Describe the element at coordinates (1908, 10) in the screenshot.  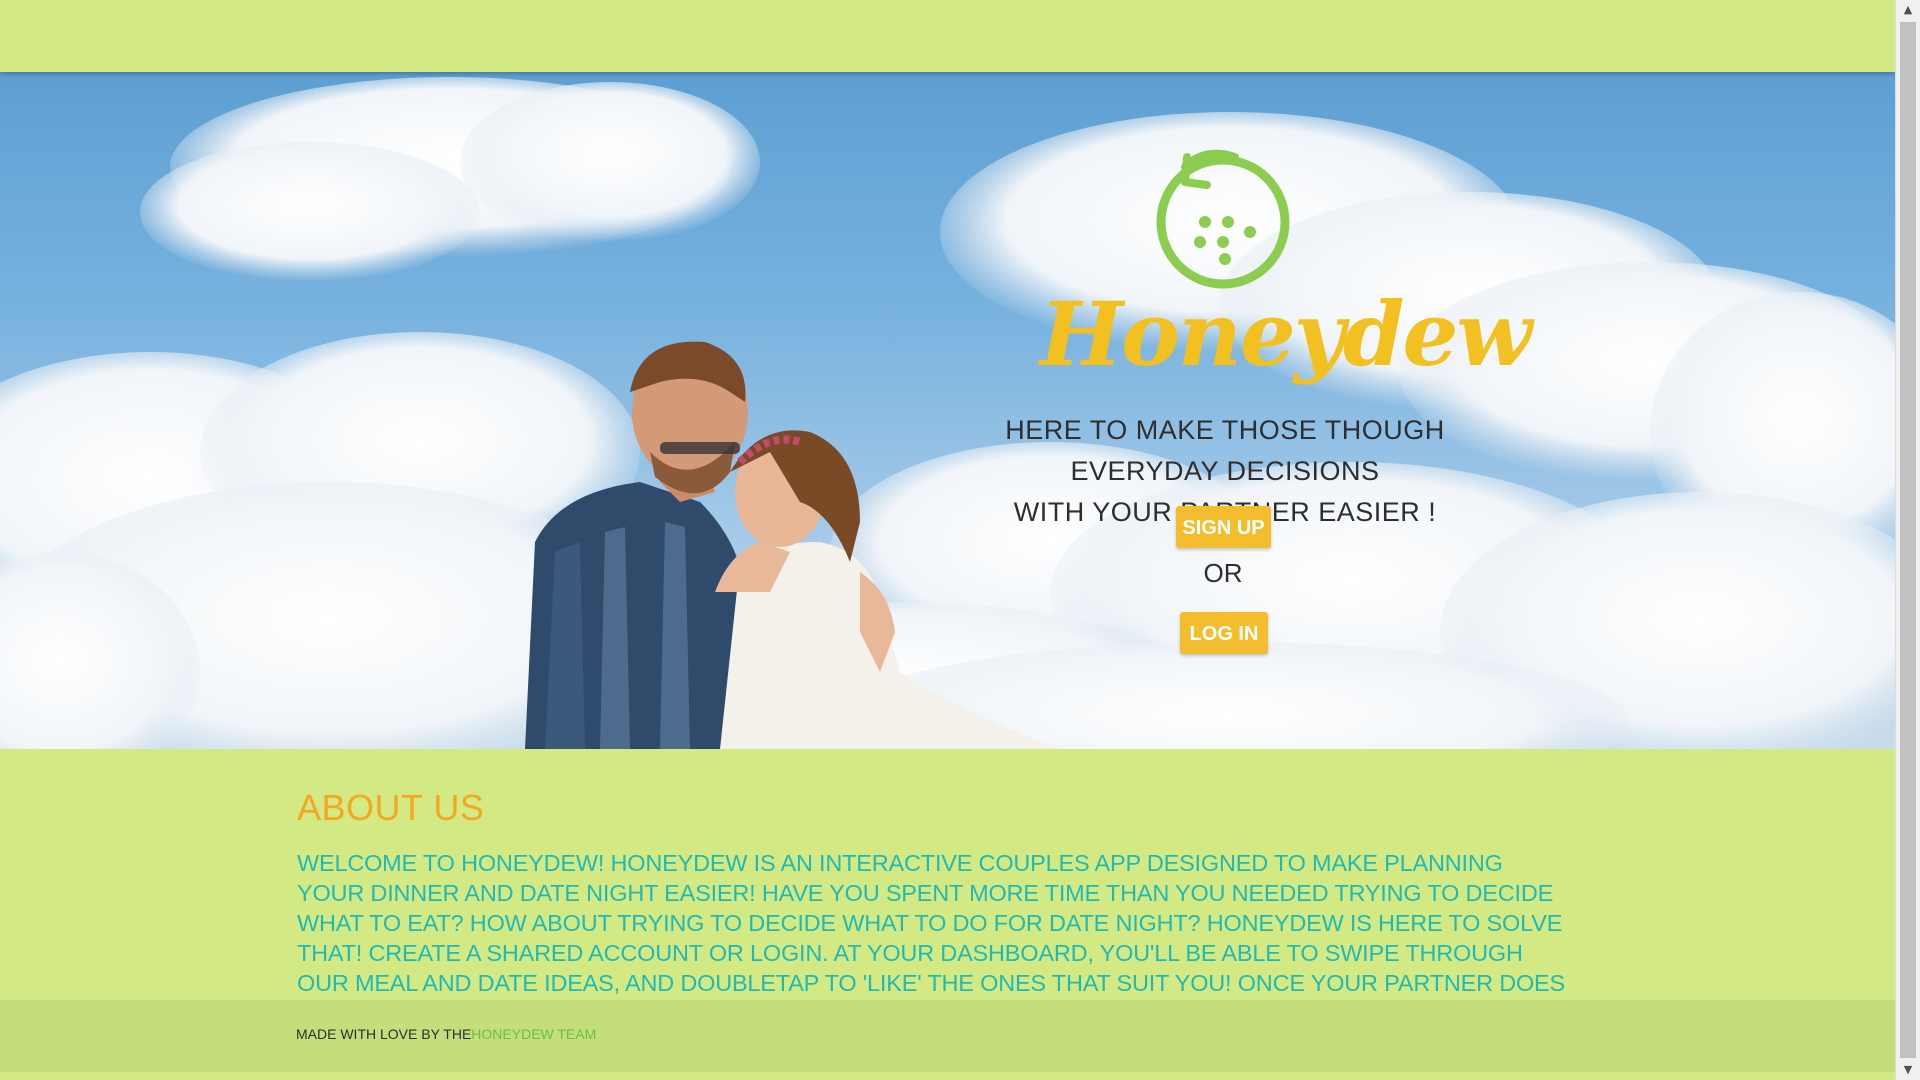
I see `scroll-up-arrow-icon: ▲` at that location.